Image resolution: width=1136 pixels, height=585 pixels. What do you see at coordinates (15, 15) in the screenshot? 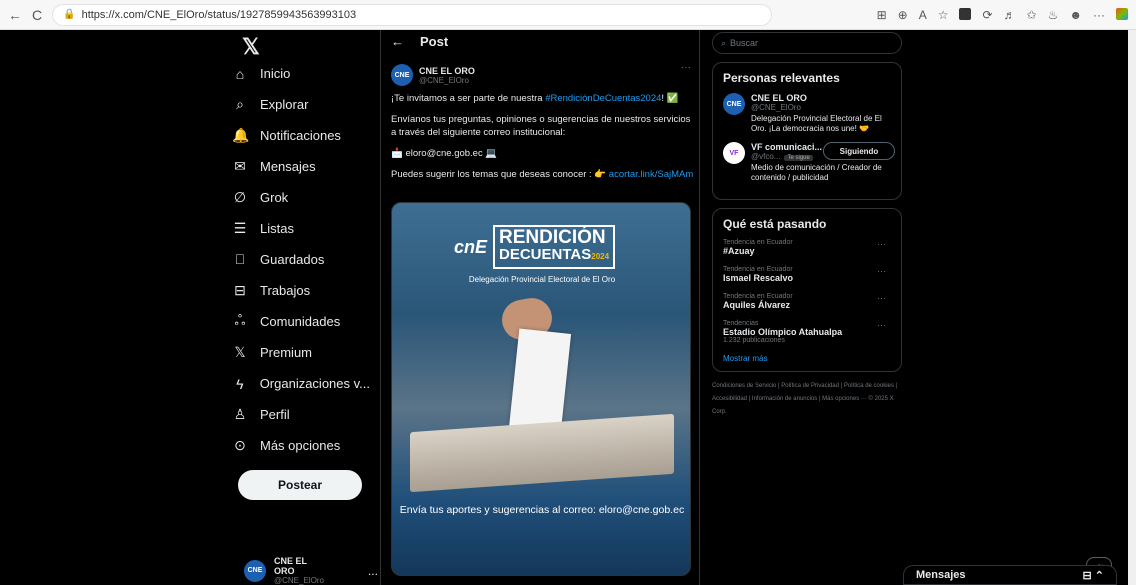
I see `back-icon: ←` at bounding box center [15, 15].